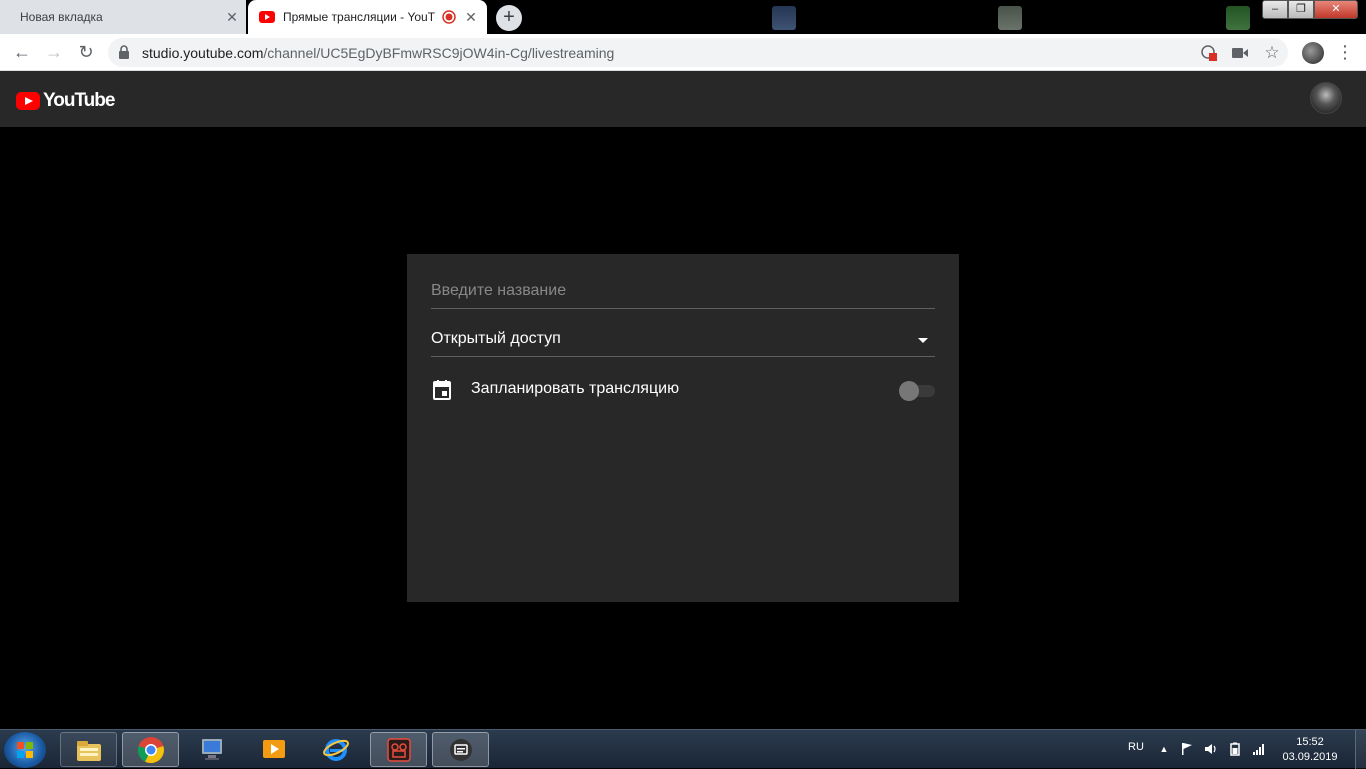  I want to click on stream-title-field, so click(683, 293).